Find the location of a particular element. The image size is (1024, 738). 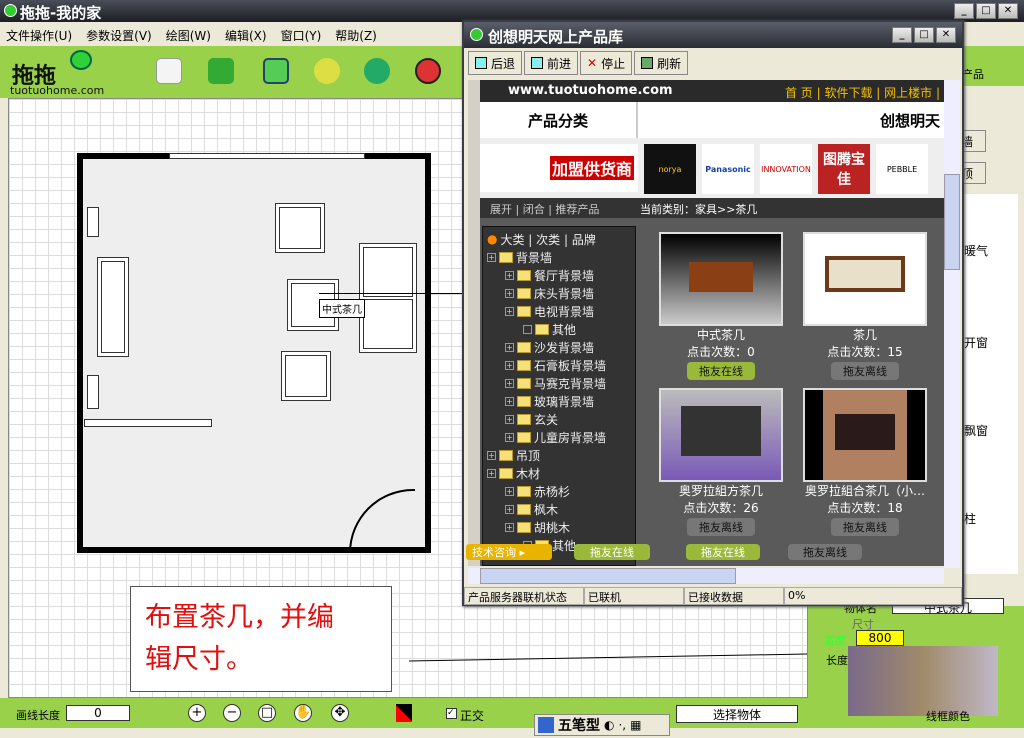

cabinet is located at coordinates (148, 423).